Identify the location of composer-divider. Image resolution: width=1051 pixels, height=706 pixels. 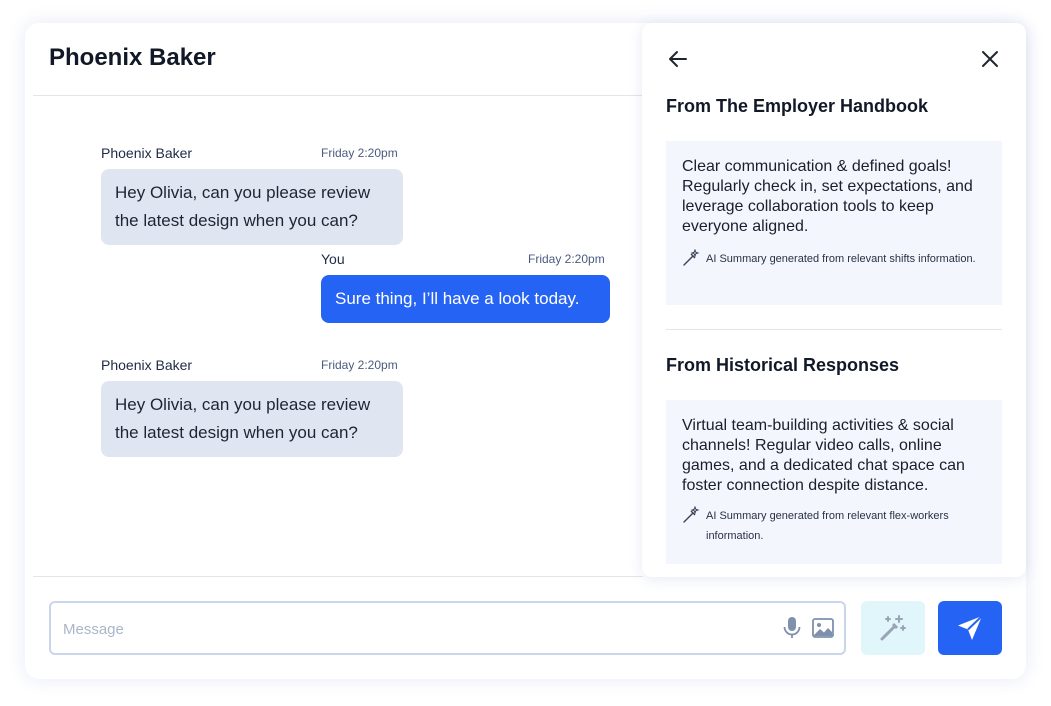
(338, 576).